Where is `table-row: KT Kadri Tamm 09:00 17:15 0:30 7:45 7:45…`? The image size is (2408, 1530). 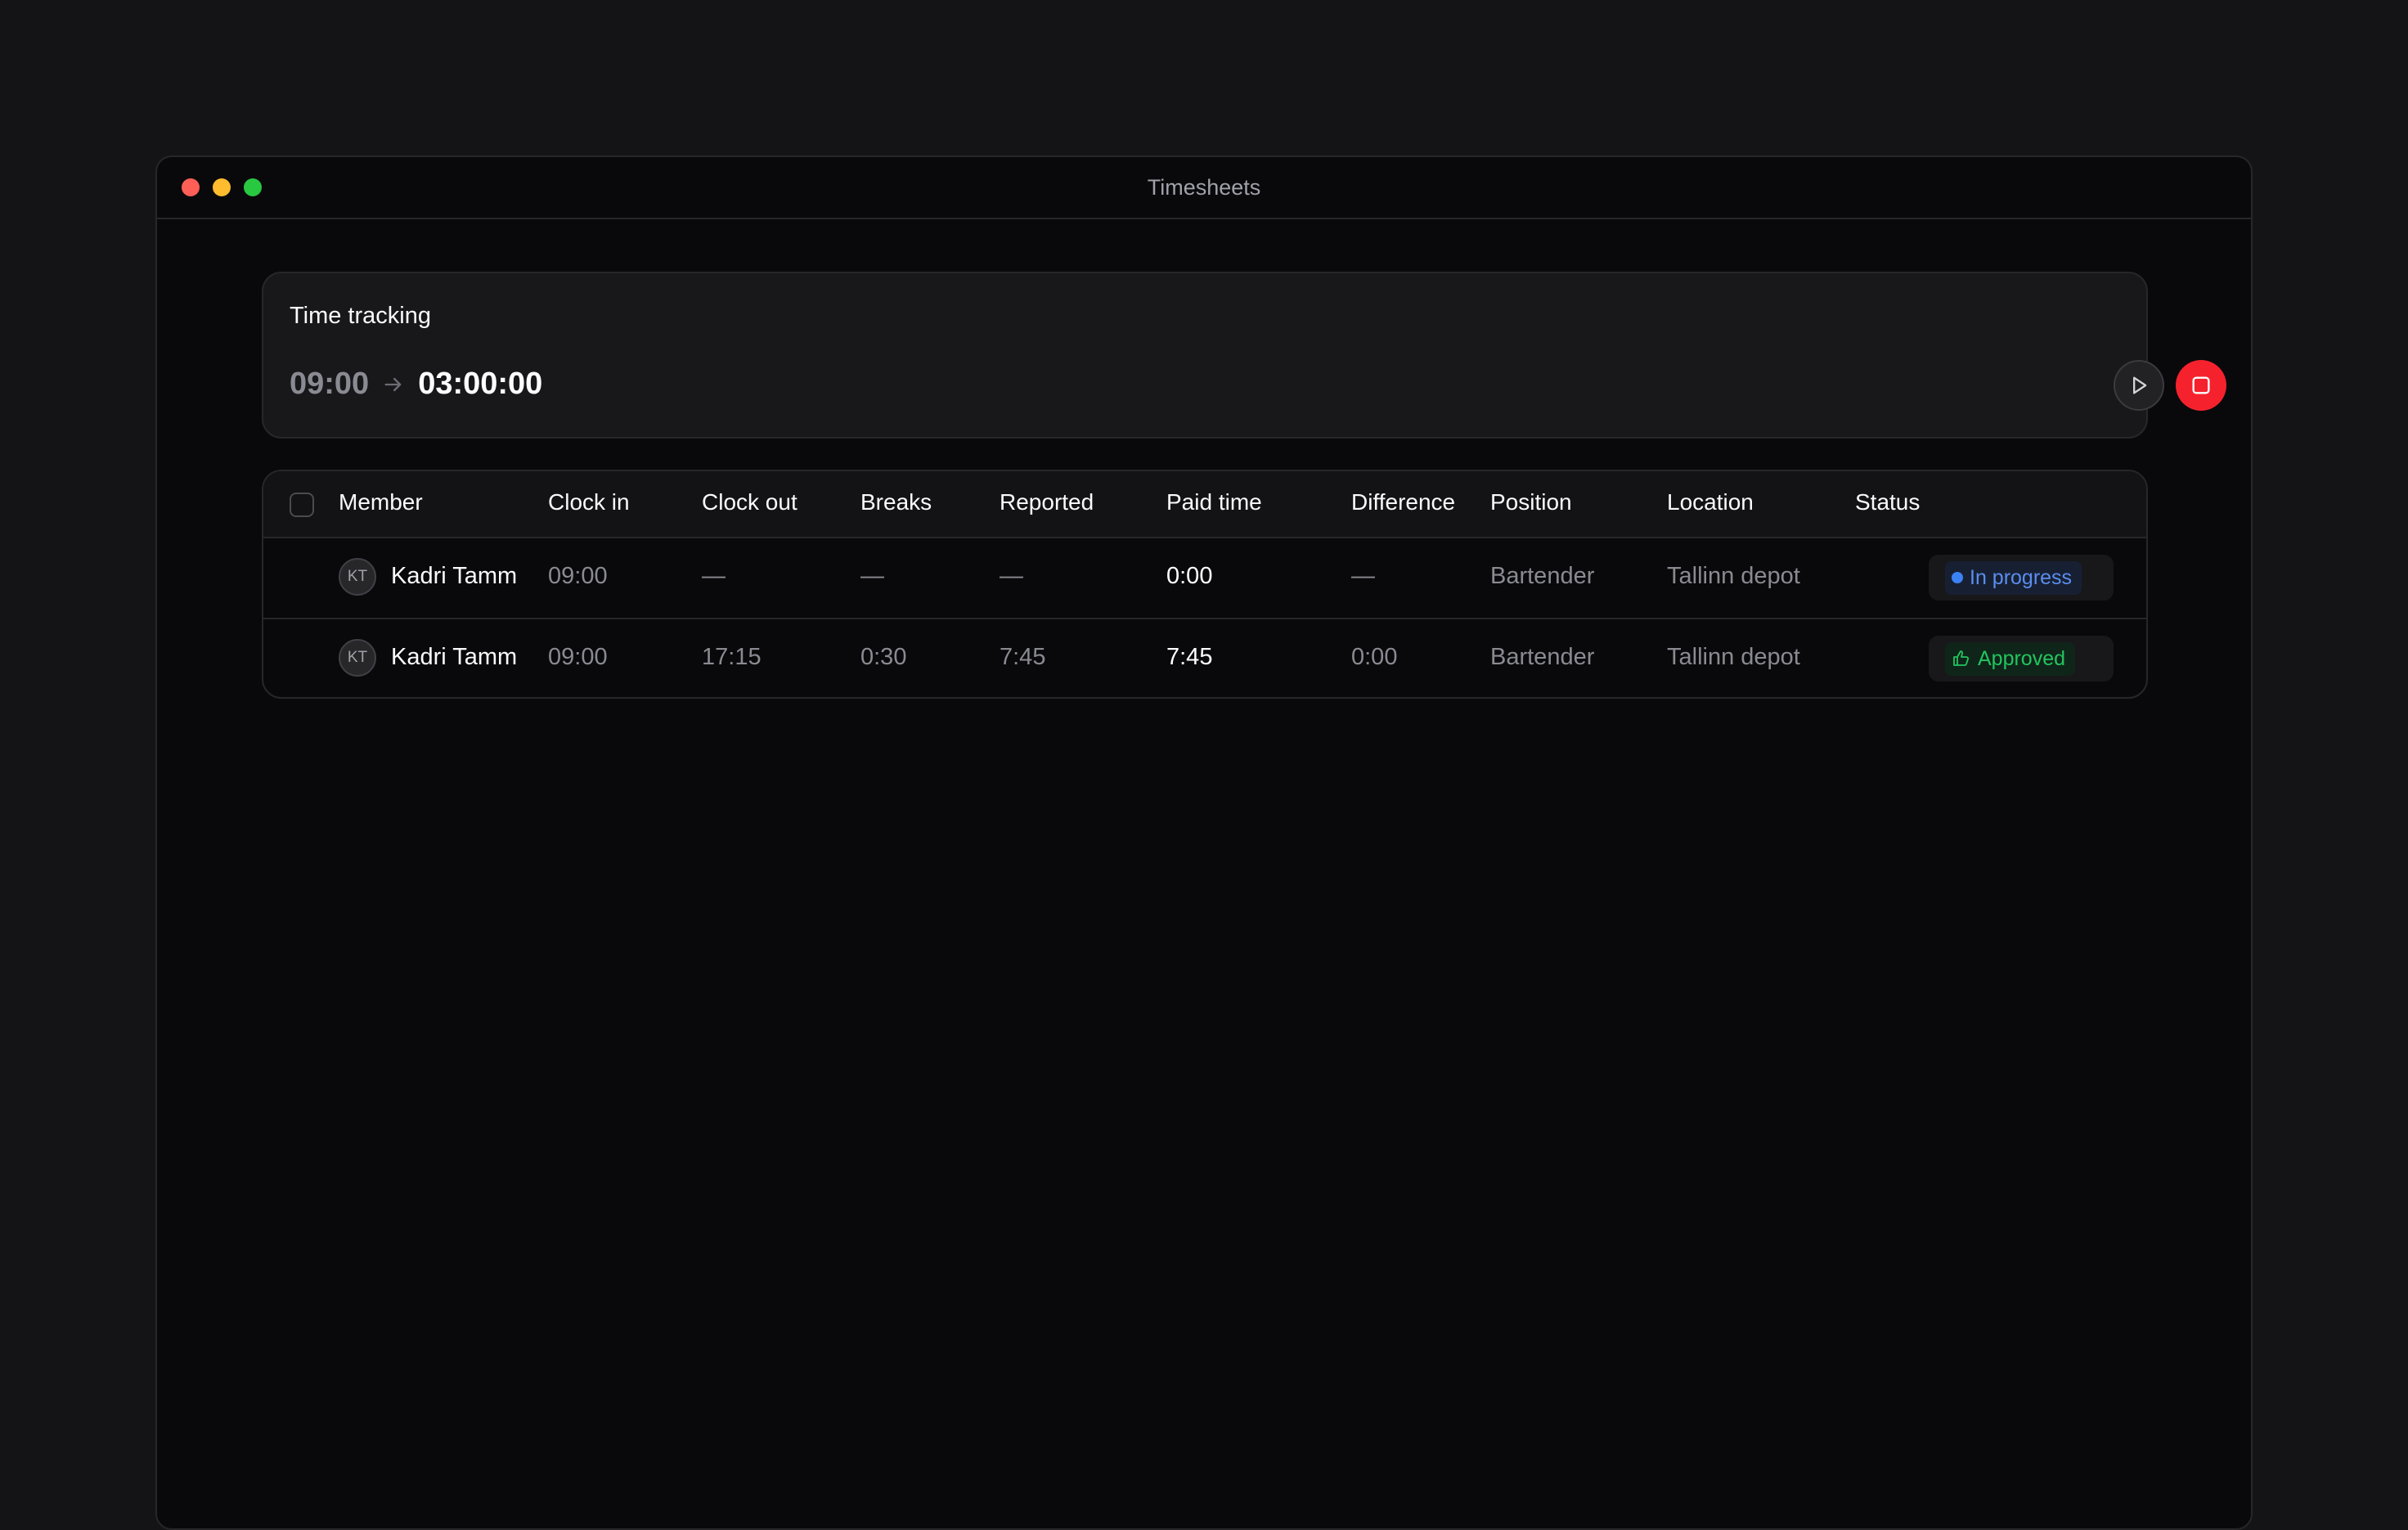 table-row: KT Kadri Tamm 09:00 17:15 0:30 7:45 7:45… is located at coordinates (1204, 658).